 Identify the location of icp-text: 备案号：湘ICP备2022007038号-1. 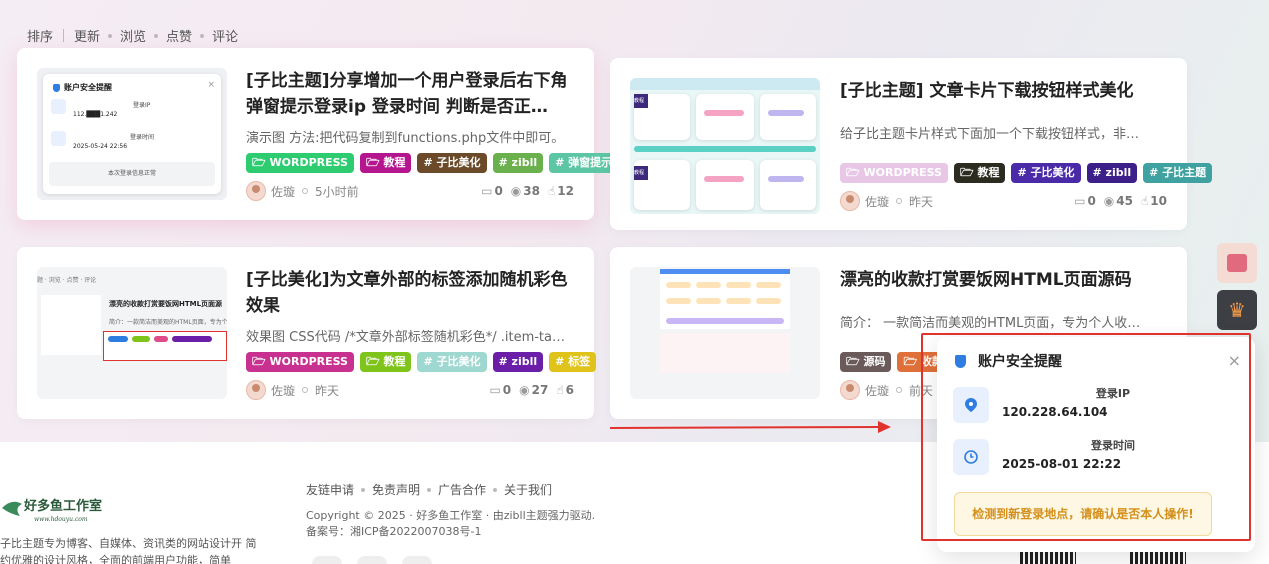
(450, 532).